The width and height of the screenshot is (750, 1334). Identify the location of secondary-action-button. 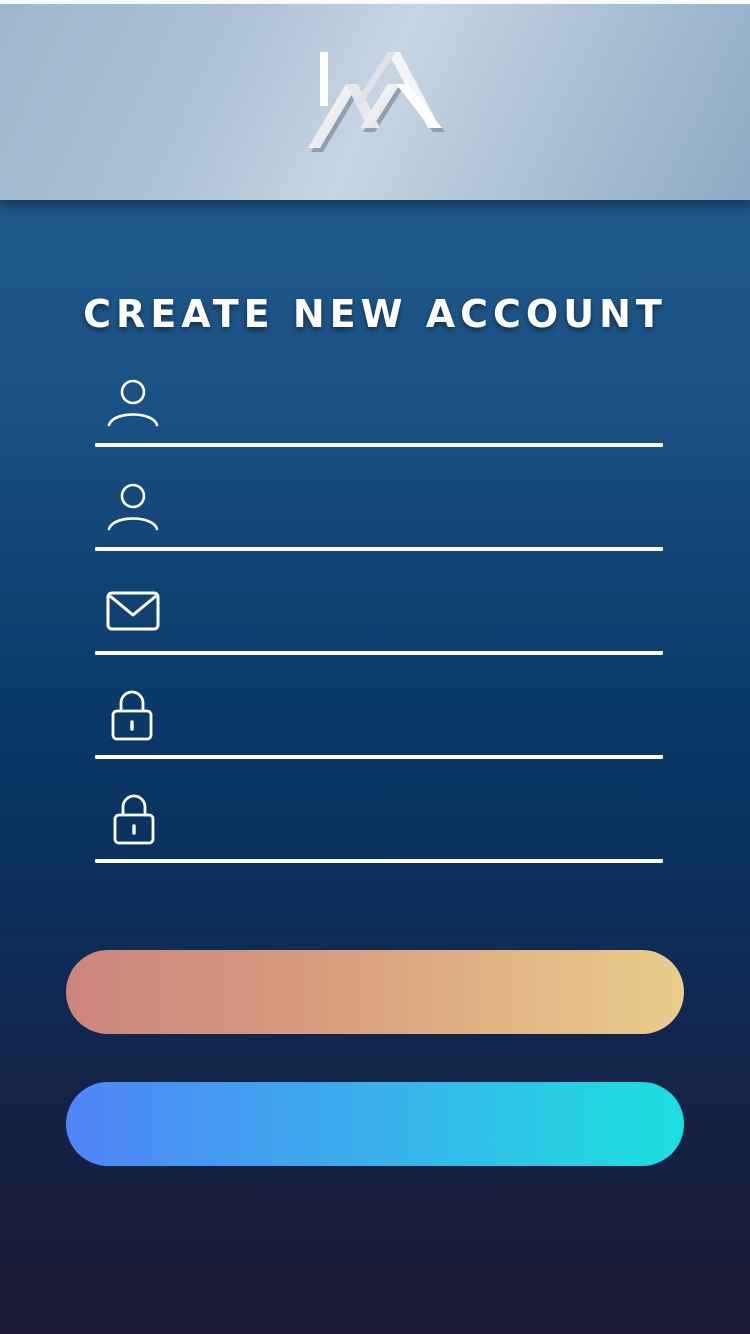
(375, 1124).